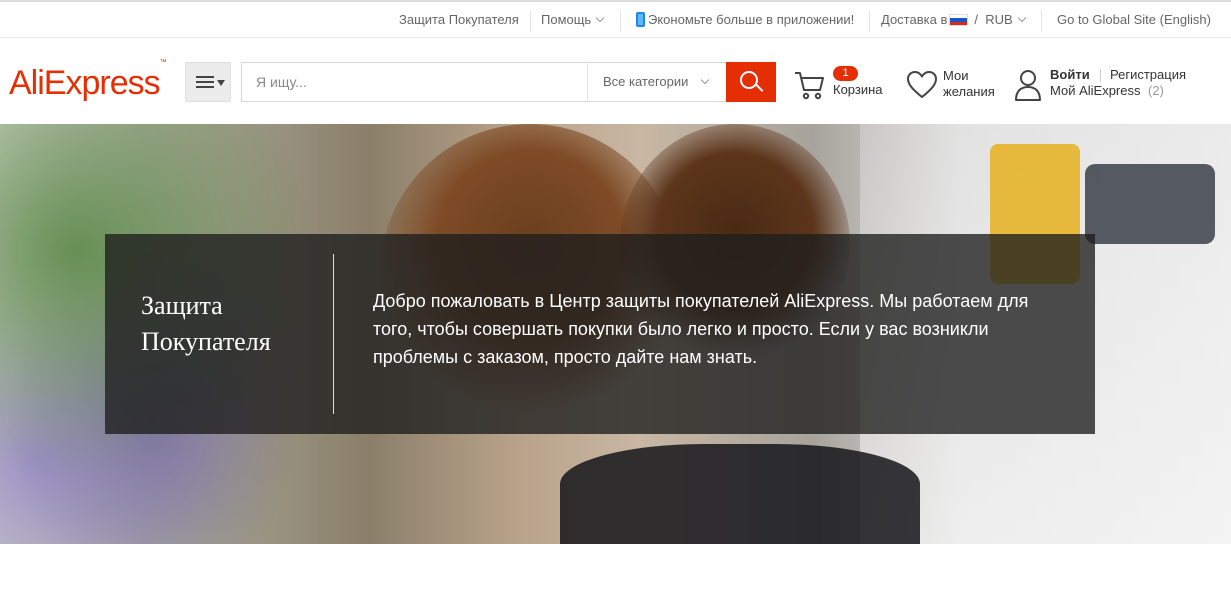 The image size is (1231, 610). I want to click on hero-title: Защита Покупателя, so click(206, 323).